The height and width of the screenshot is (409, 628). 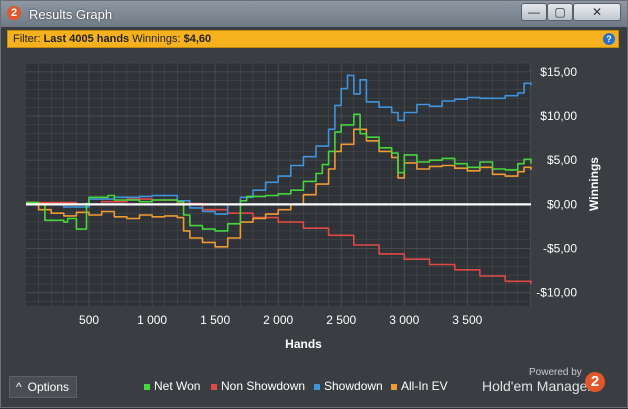 I want to click on brand-name: Hold'em Manager, so click(x=537, y=386).